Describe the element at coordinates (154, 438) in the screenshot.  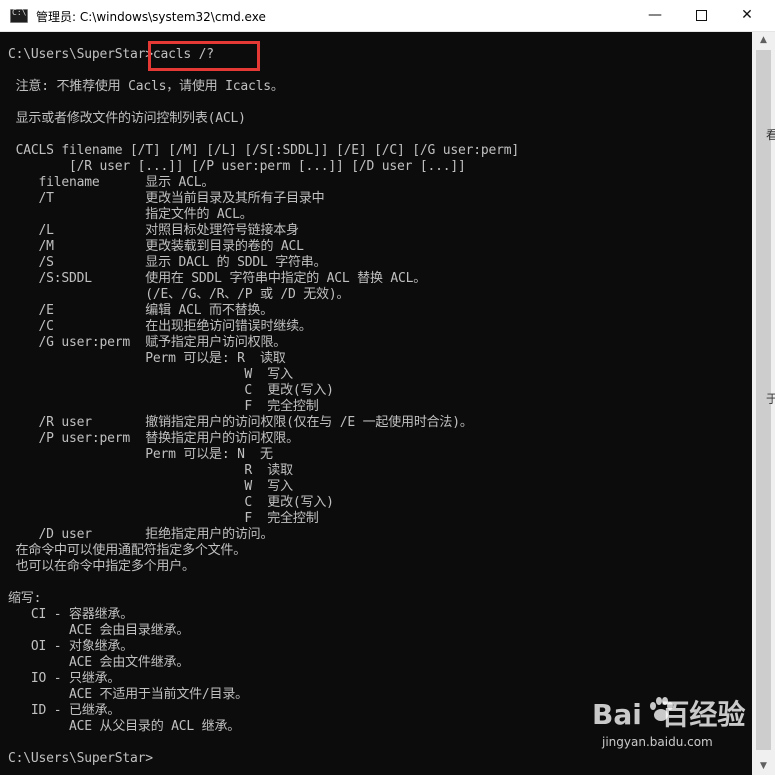
I see `console-line: /P user:perm 替换指定用户的访问权限。` at that location.